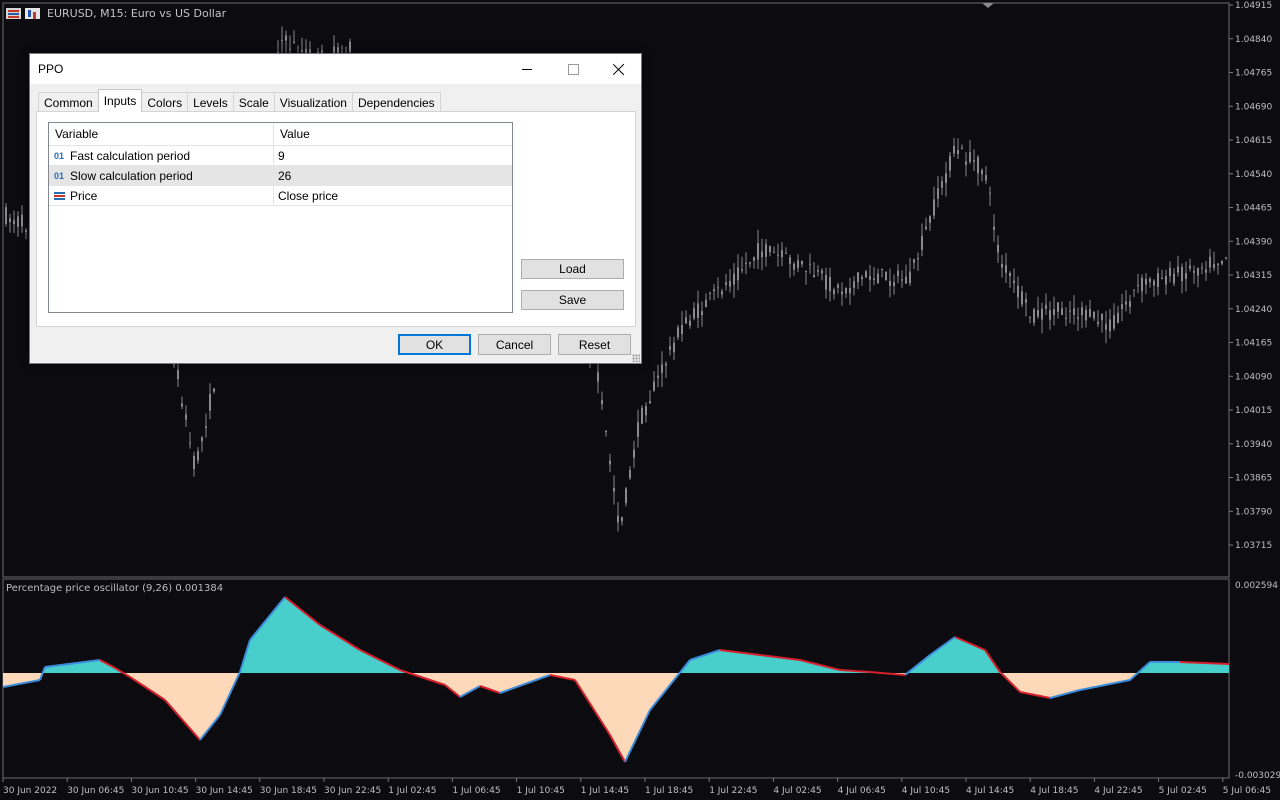 The height and width of the screenshot is (800, 1280). I want to click on variable-label: Price, so click(84, 195).